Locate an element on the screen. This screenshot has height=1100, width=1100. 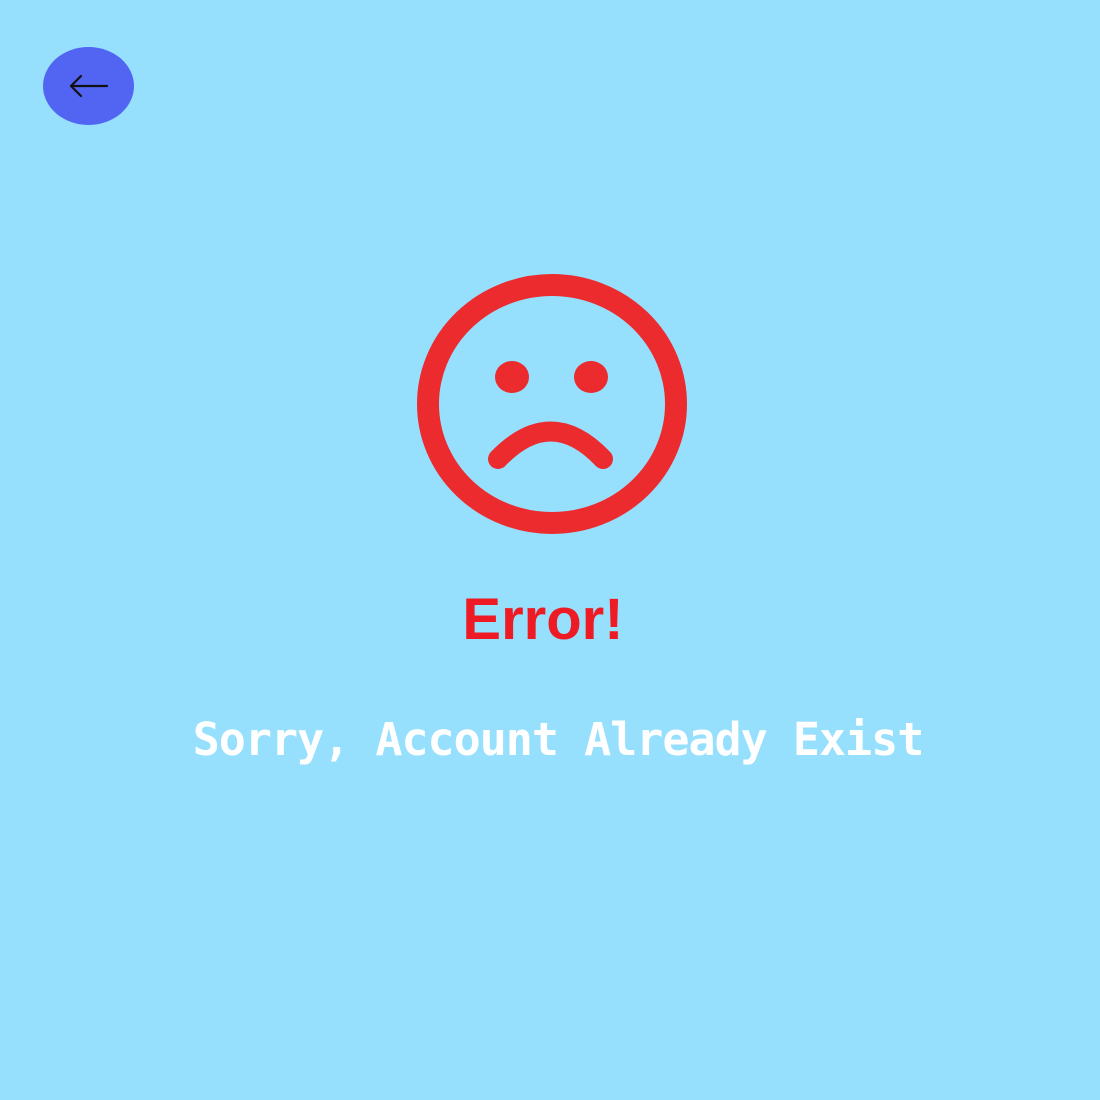
back-button is located at coordinates (88, 86).